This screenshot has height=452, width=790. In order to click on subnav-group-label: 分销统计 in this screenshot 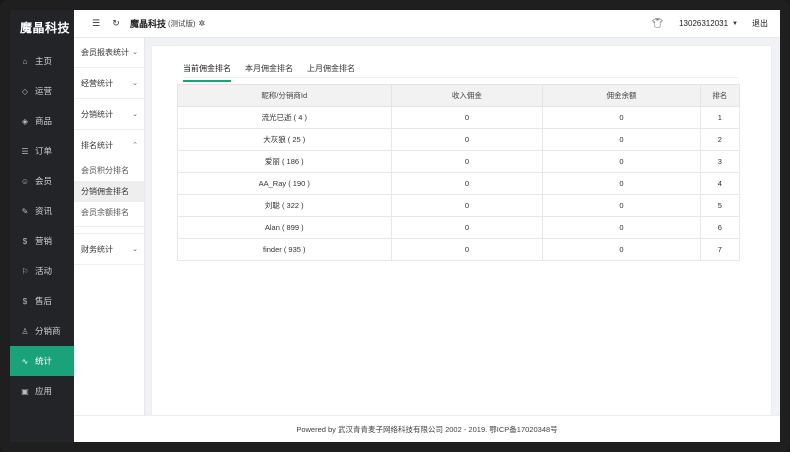, I will do `click(97, 114)`.